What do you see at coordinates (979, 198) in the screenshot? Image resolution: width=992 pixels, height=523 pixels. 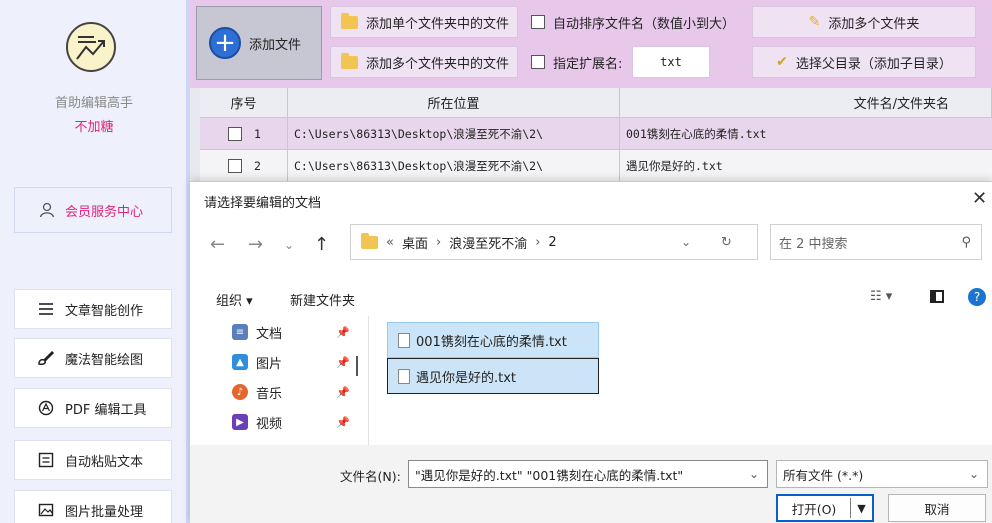 I see `close-icon: ✕` at bounding box center [979, 198].